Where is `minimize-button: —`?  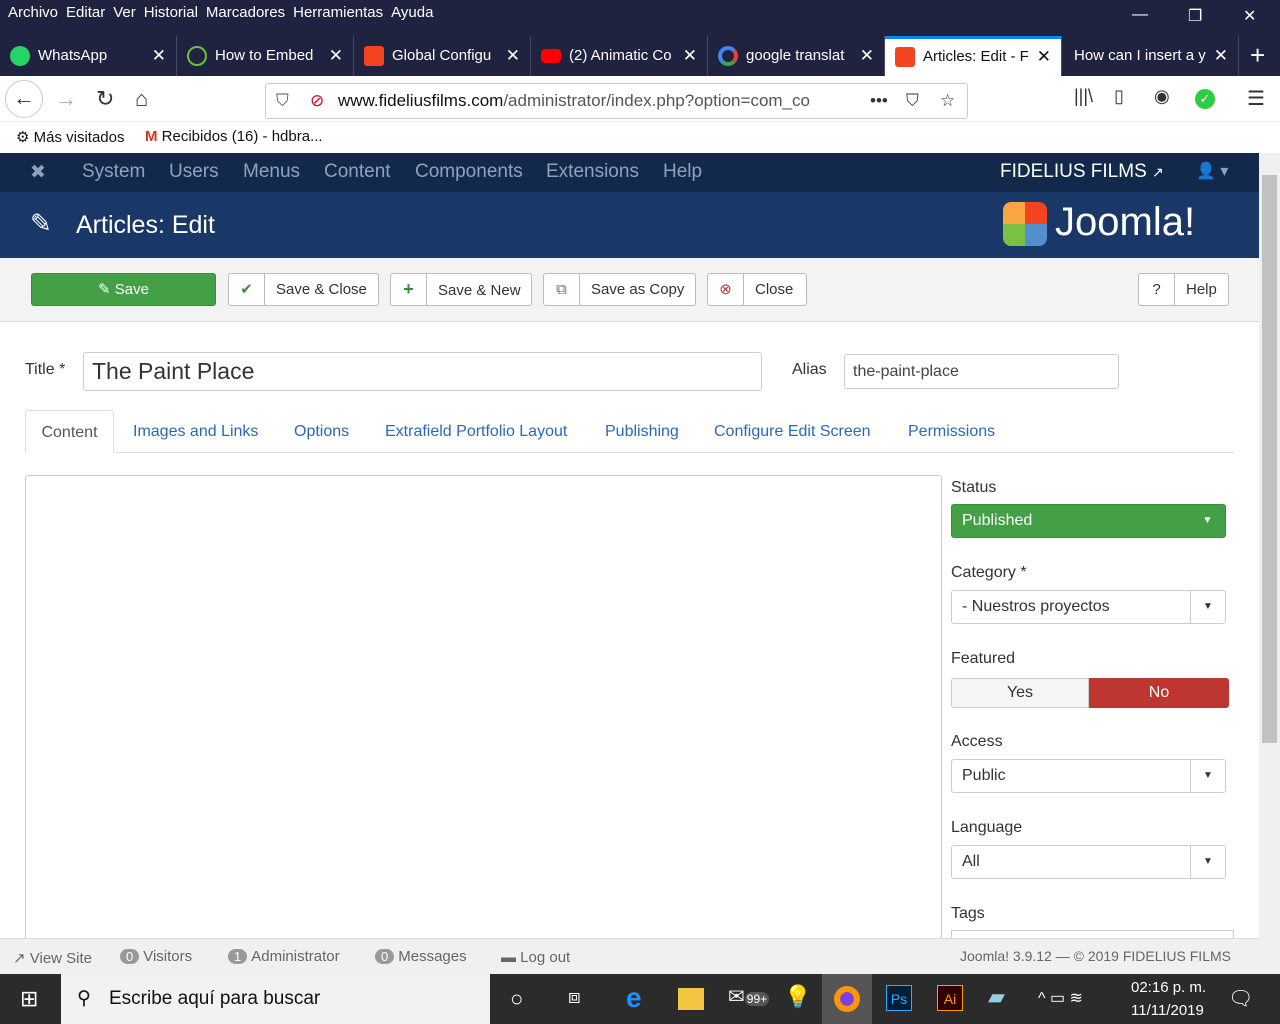
minimize-button: — is located at coordinates (1140, 15).